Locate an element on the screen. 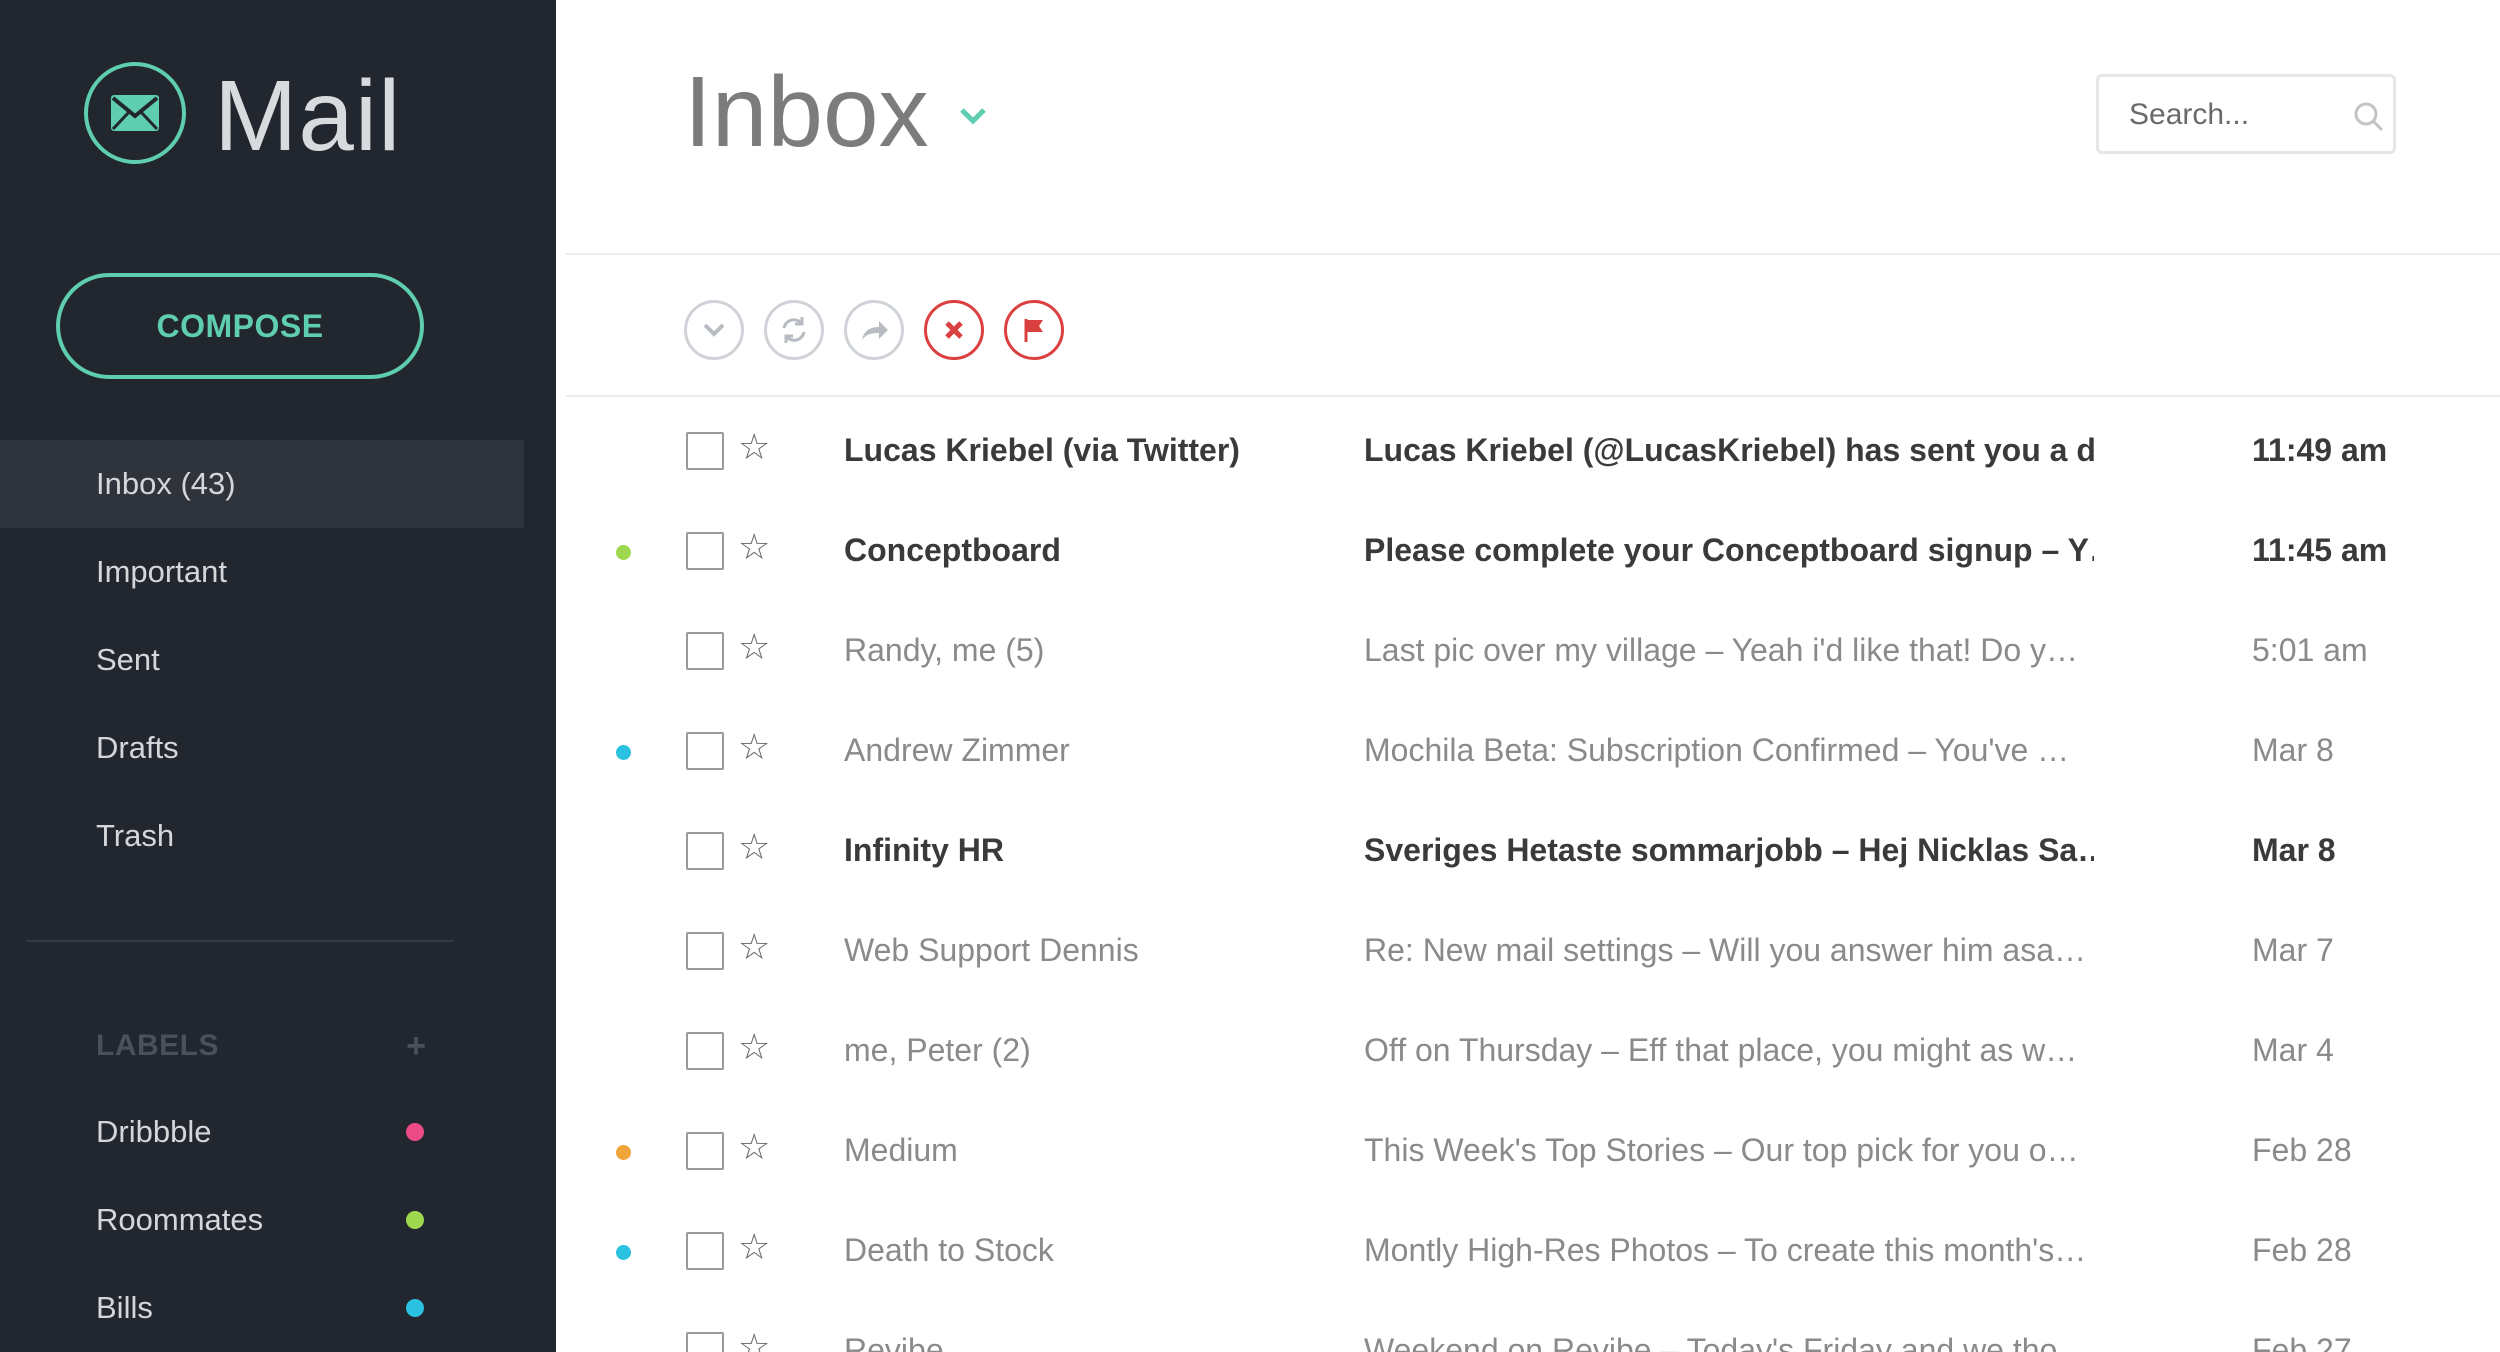 This screenshot has height=1352, width=2500. select-all-chevron-icon is located at coordinates (714, 330).